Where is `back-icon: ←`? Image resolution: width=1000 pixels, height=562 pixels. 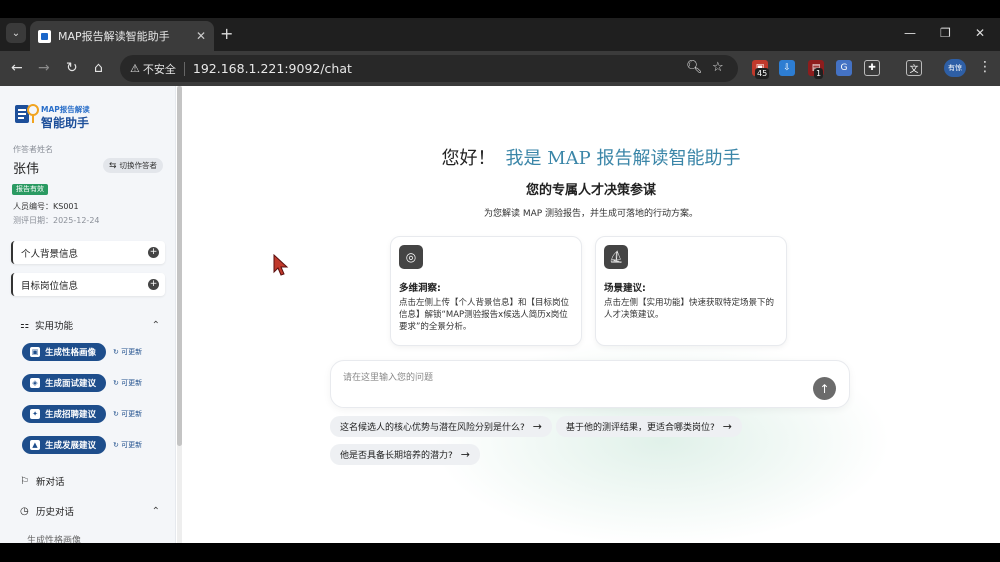
back-icon: ← is located at coordinates (17, 68).